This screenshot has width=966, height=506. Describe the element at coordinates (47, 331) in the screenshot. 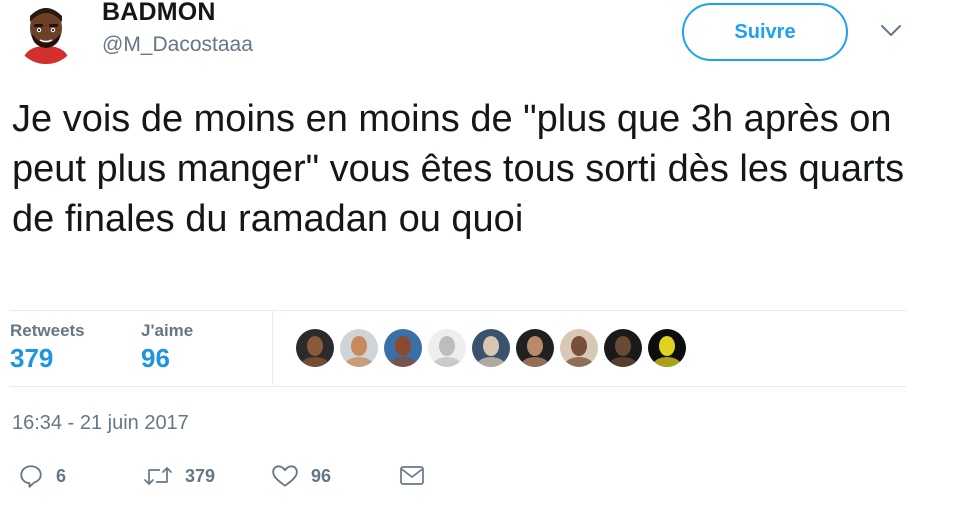

I see `retweets-label: Retweets` at that location.